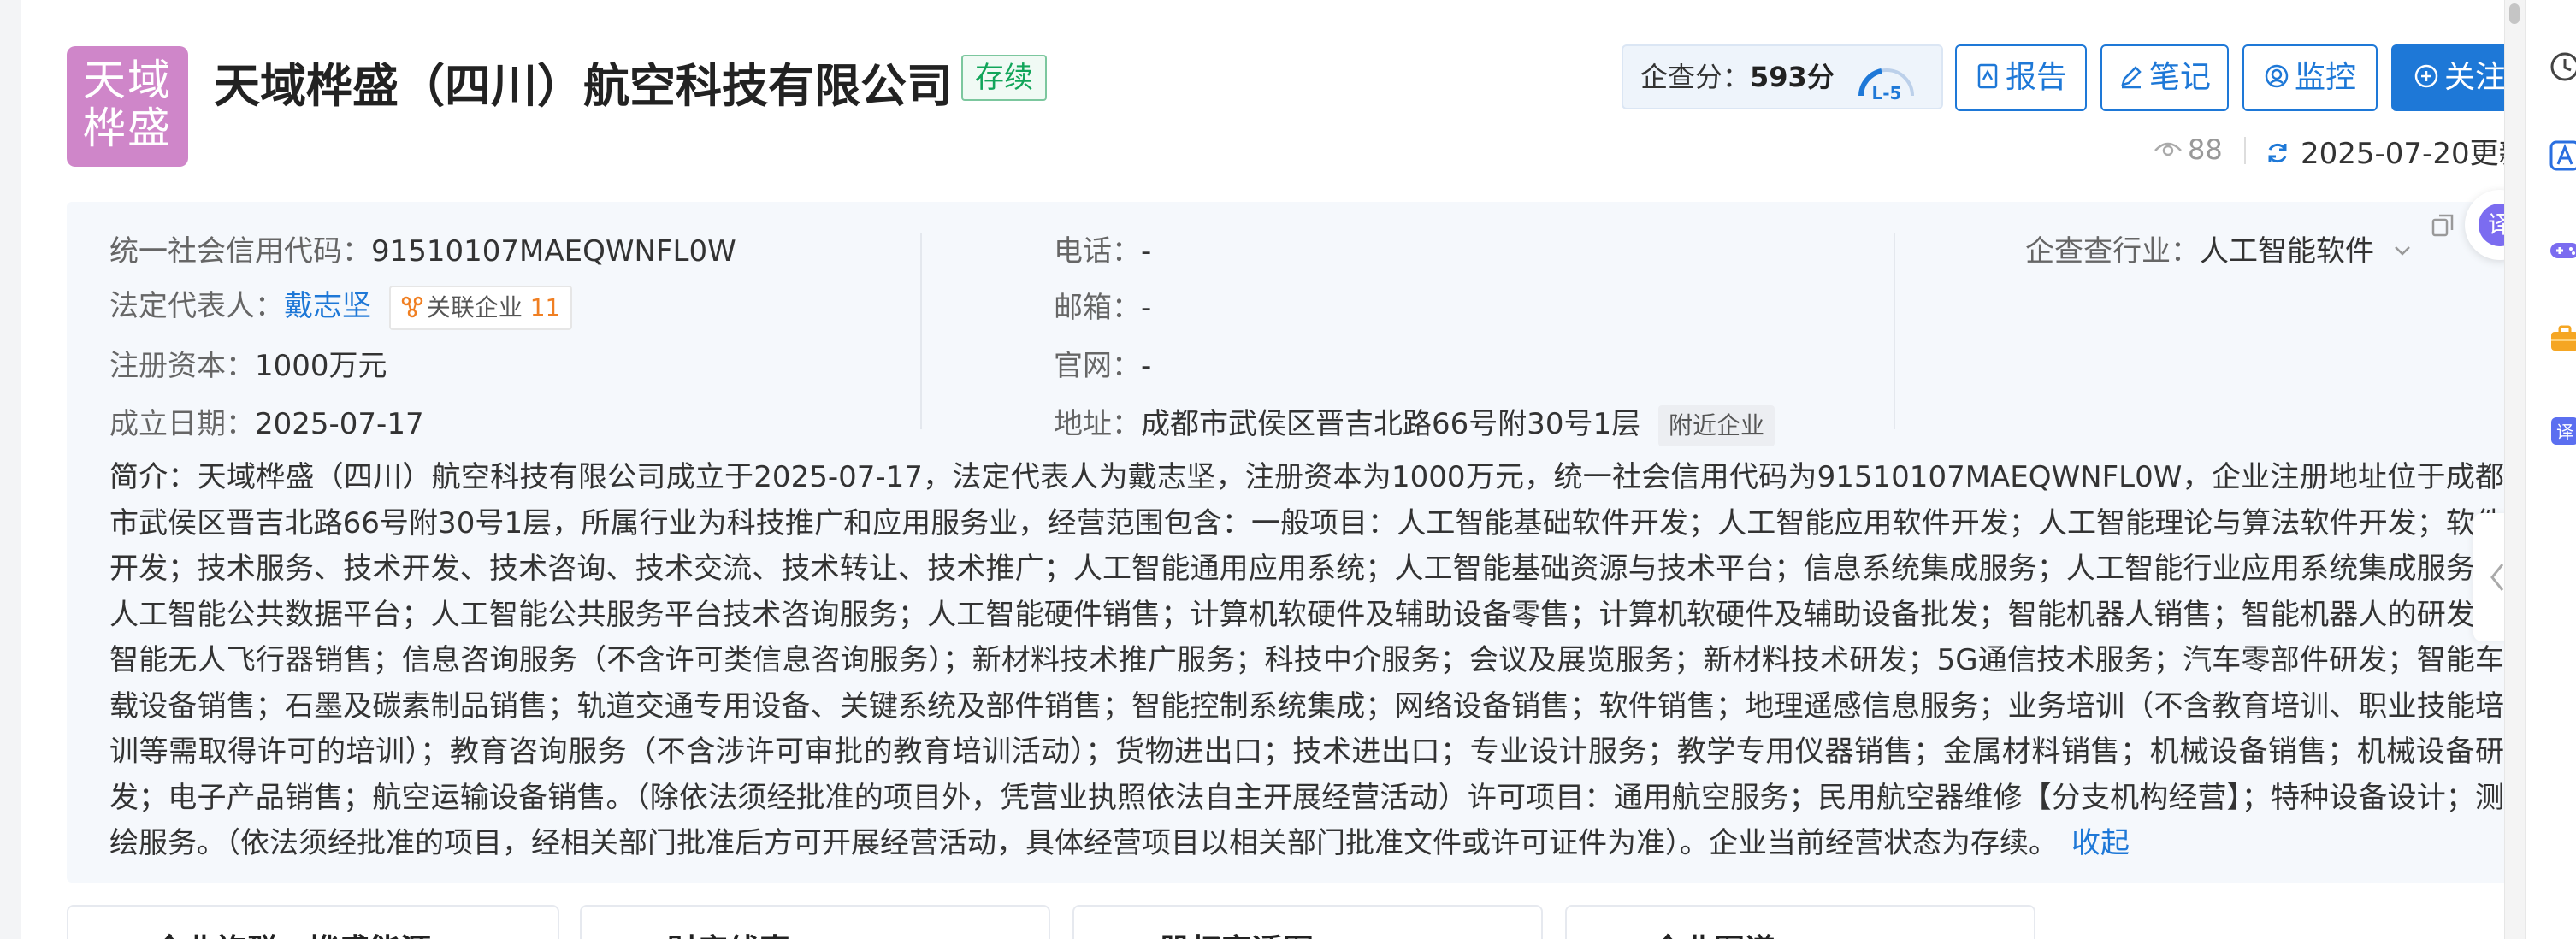  I want to click on credit-code-row: 统一社会信用代码：91510107MAEQWNFL0W, so click(422, 248).